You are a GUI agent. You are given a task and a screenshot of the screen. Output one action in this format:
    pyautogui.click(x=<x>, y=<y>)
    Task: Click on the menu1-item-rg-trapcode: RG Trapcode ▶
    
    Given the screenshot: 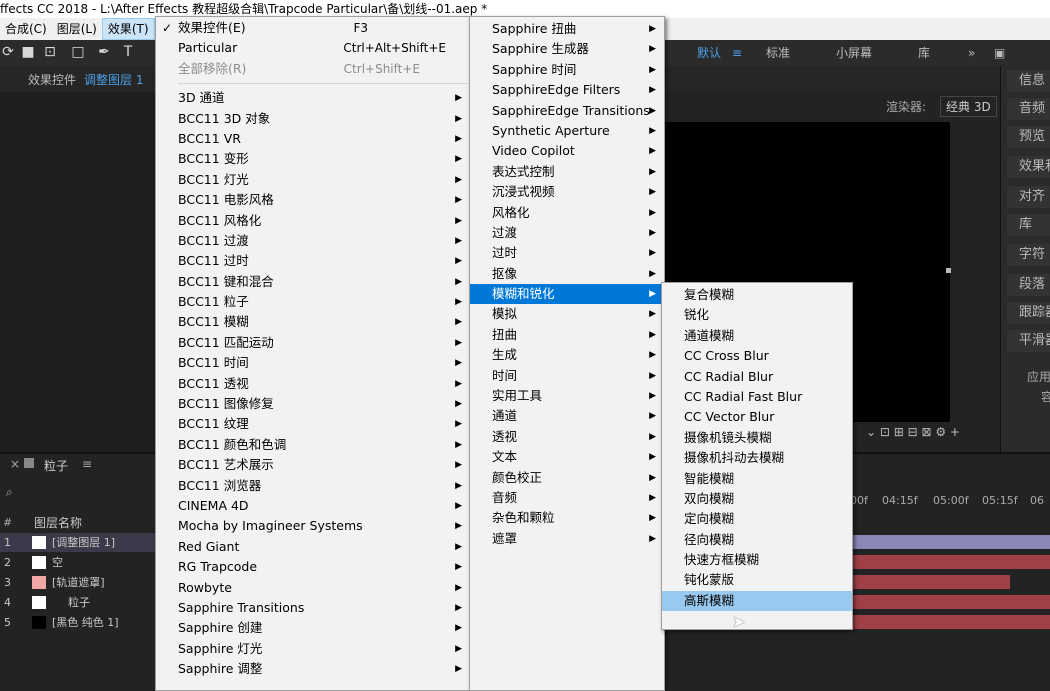 What is the action you would take?
    pyautogui.click(x=313, y=567)
    